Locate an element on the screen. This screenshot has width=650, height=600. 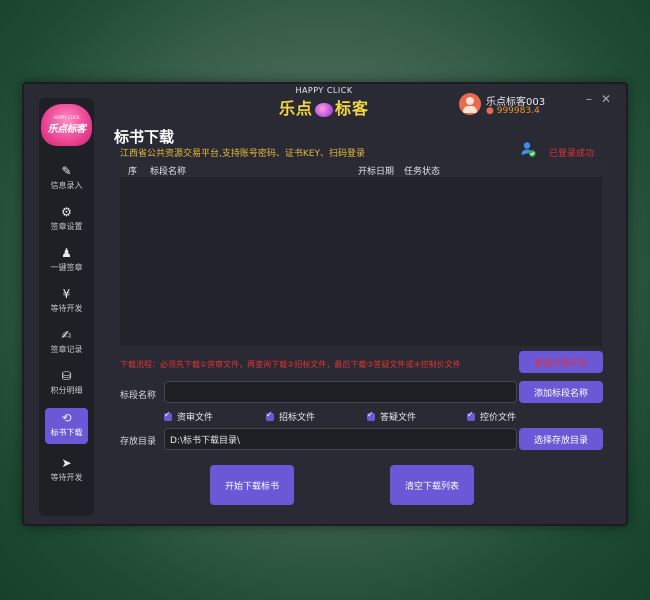
brain-icon is located at coordinates (324, 109).